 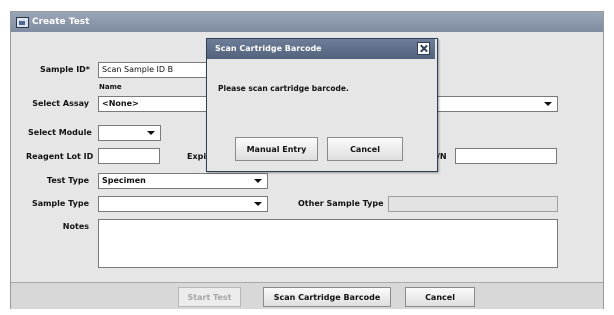 What do you see at coordinates (129, 133) in the screenshot?
I see `select-module-dropdown` at bounding box center [129, 133].